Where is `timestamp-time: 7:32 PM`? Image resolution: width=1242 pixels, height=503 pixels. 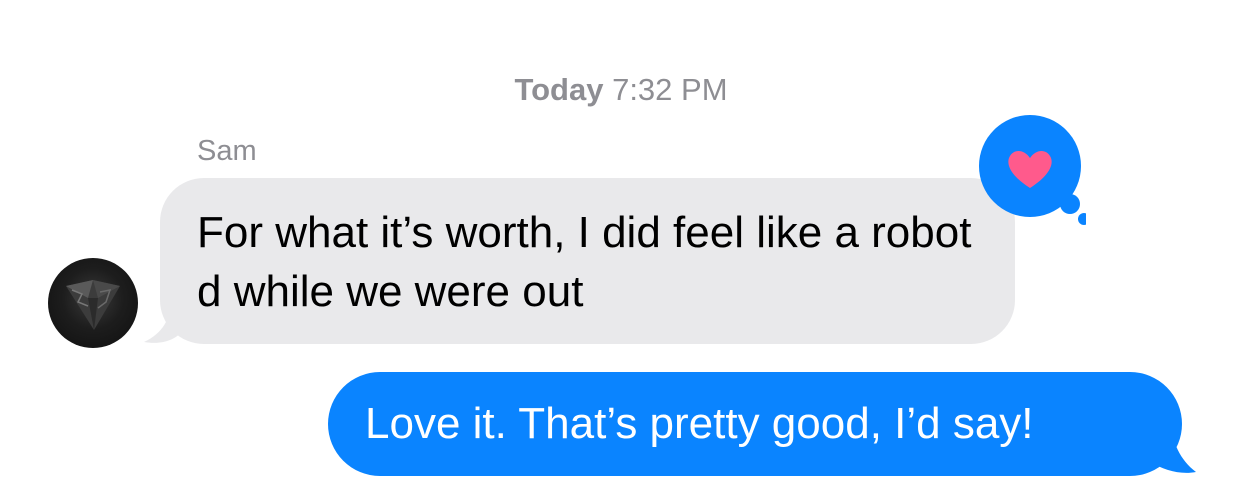 timestamp-time: 7:32 PM is located at coordinates (670, 89).